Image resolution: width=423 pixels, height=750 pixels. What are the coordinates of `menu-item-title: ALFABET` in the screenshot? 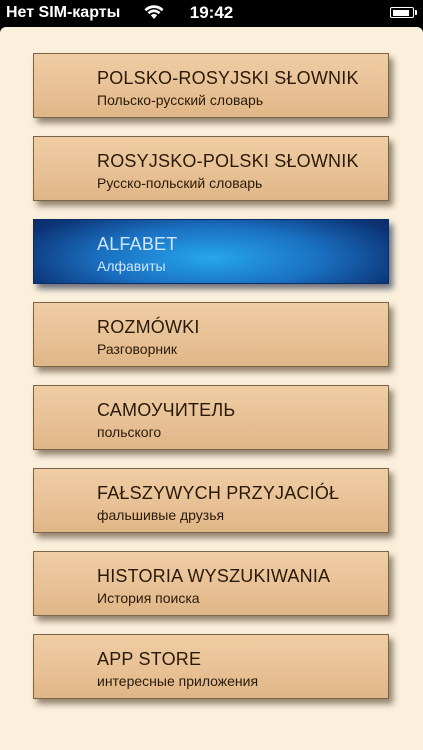 It's located at (137, 244).